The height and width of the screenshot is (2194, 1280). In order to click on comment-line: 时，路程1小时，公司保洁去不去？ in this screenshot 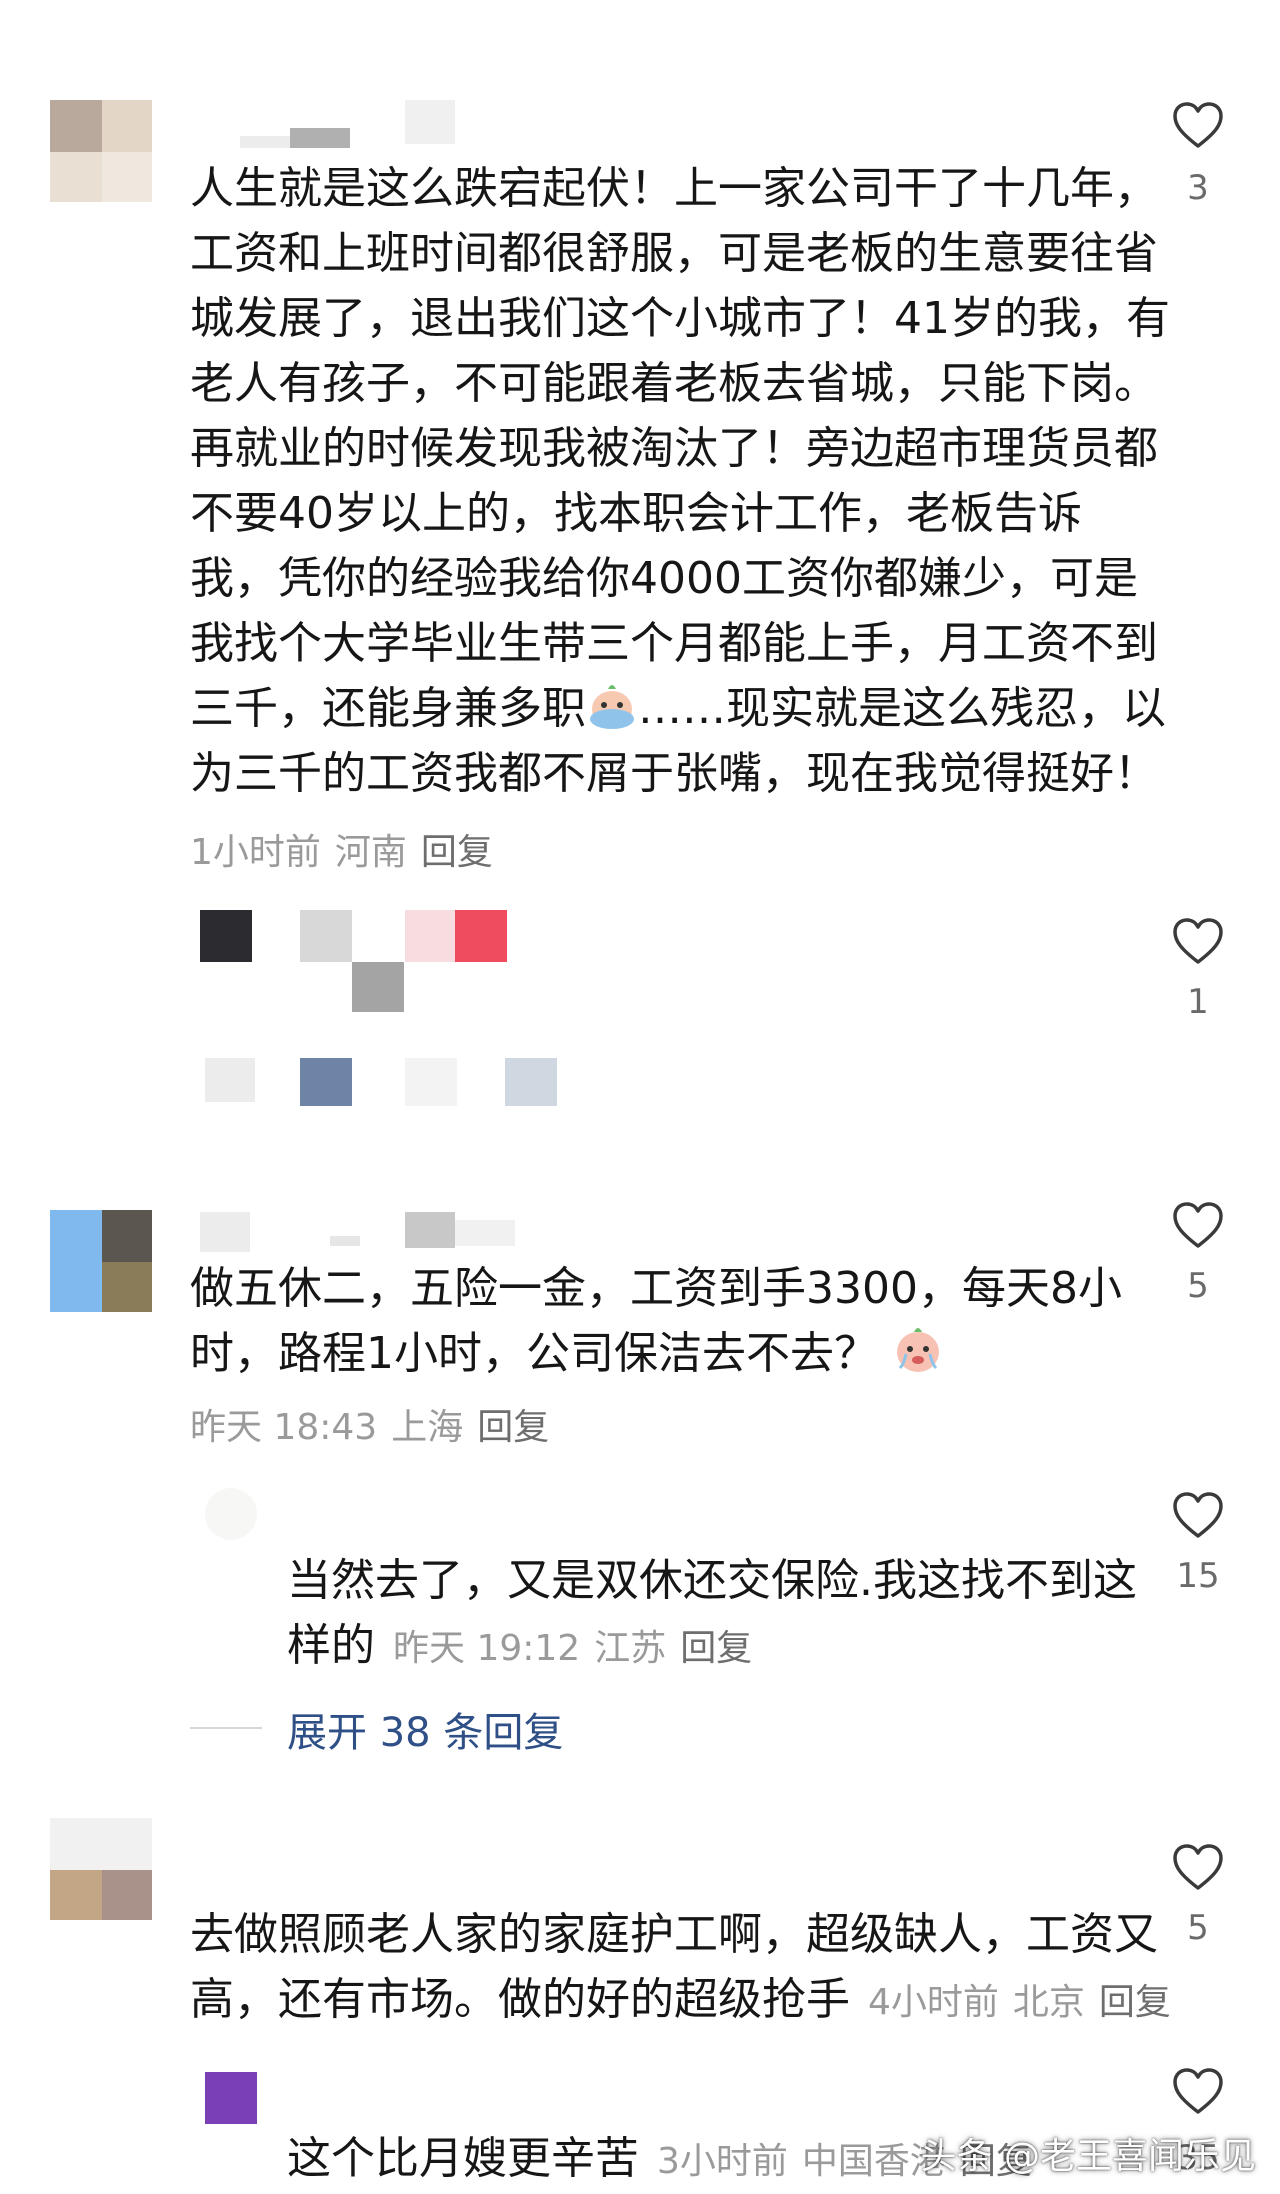, I will do `click(656, 1353)`.